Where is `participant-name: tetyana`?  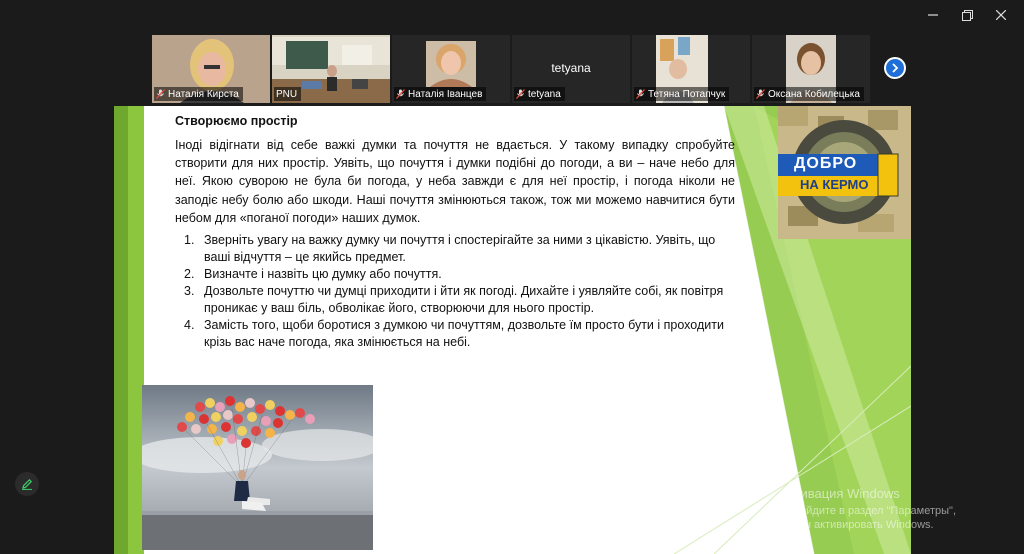
participant-name: tetyana is located at coordinates (544, 94).